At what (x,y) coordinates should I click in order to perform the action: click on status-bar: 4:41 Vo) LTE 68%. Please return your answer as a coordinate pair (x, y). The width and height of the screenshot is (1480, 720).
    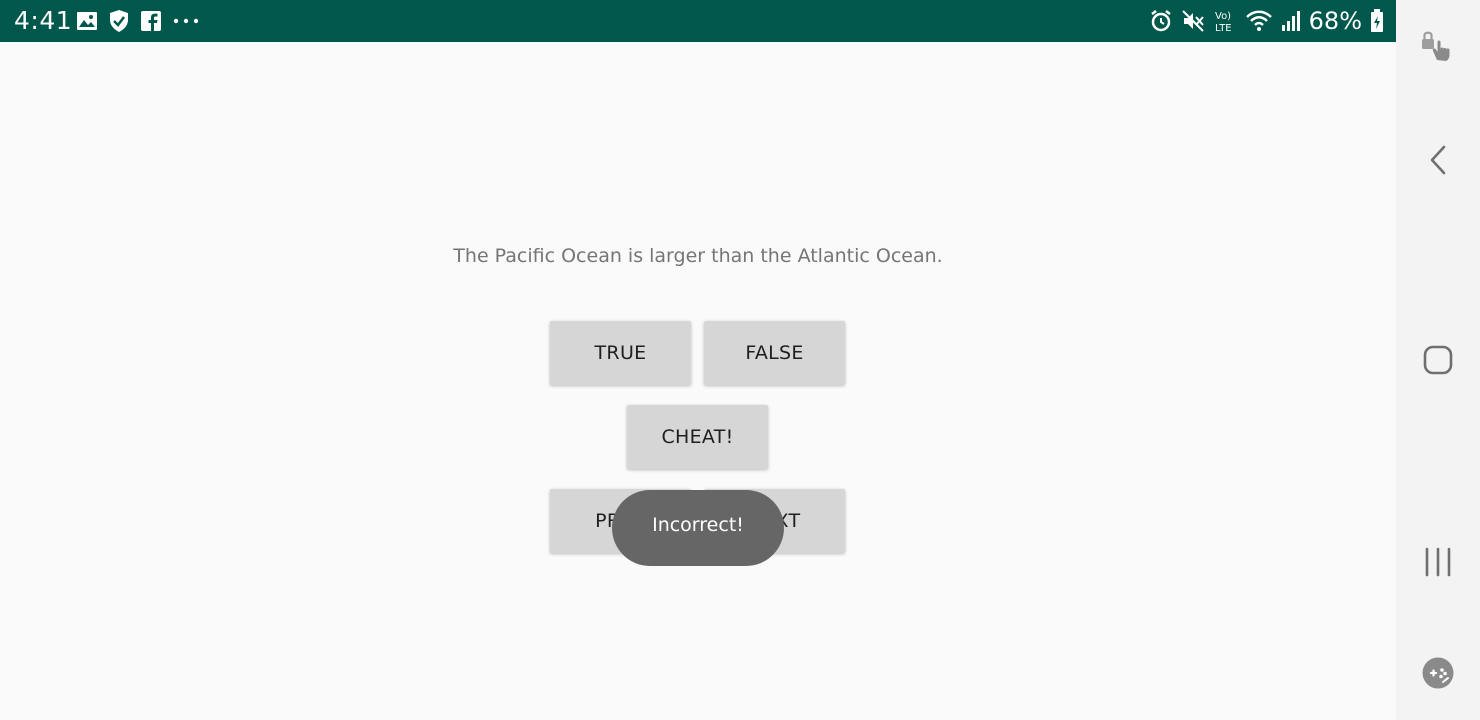
    Looking at the image, I should click on (698, 21).